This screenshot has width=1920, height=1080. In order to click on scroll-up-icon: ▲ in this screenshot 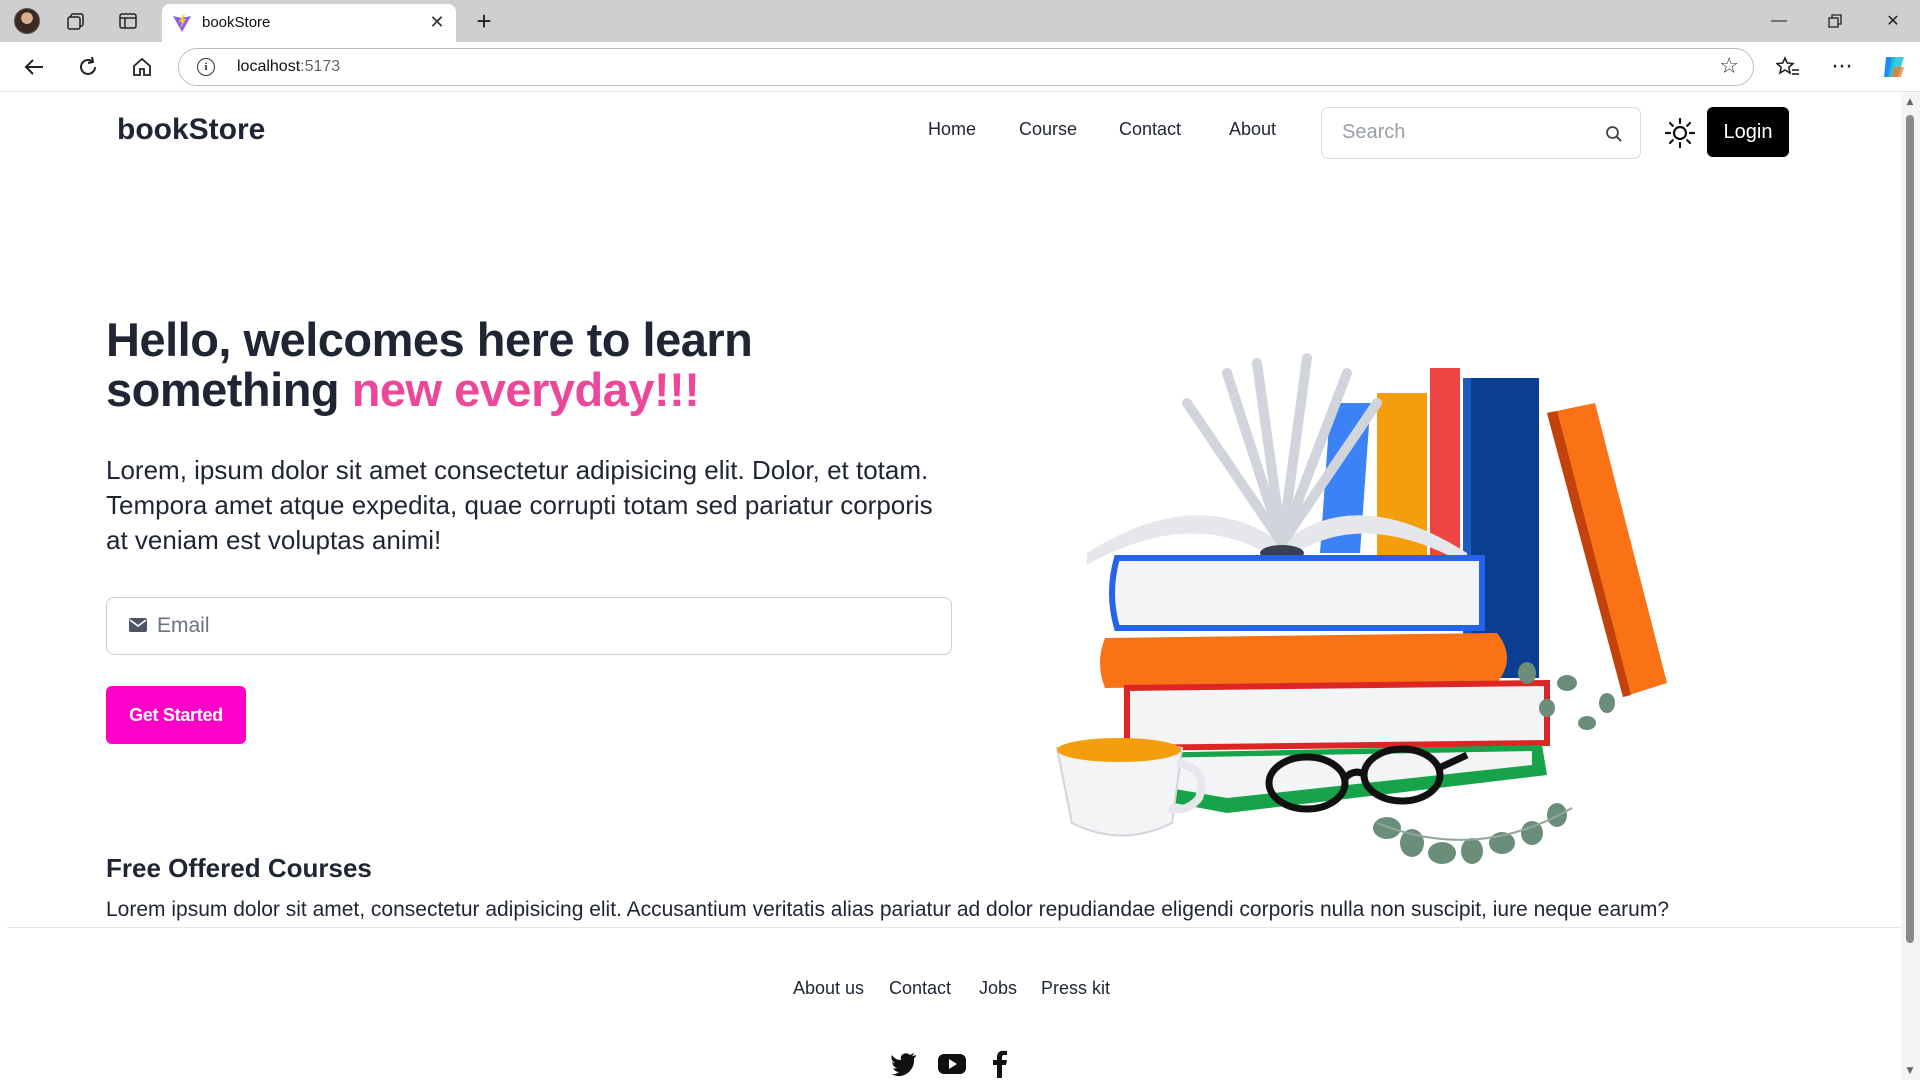, I will do `click(1910, 102)`.